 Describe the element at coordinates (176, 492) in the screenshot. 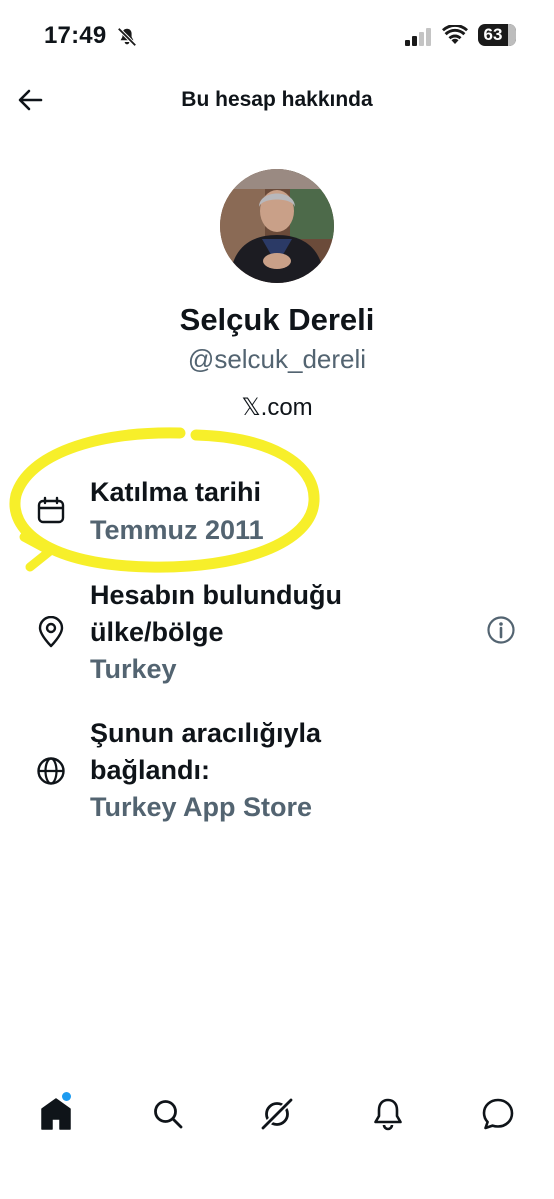

I see `joined-label: Katılma tarihi` at that location.